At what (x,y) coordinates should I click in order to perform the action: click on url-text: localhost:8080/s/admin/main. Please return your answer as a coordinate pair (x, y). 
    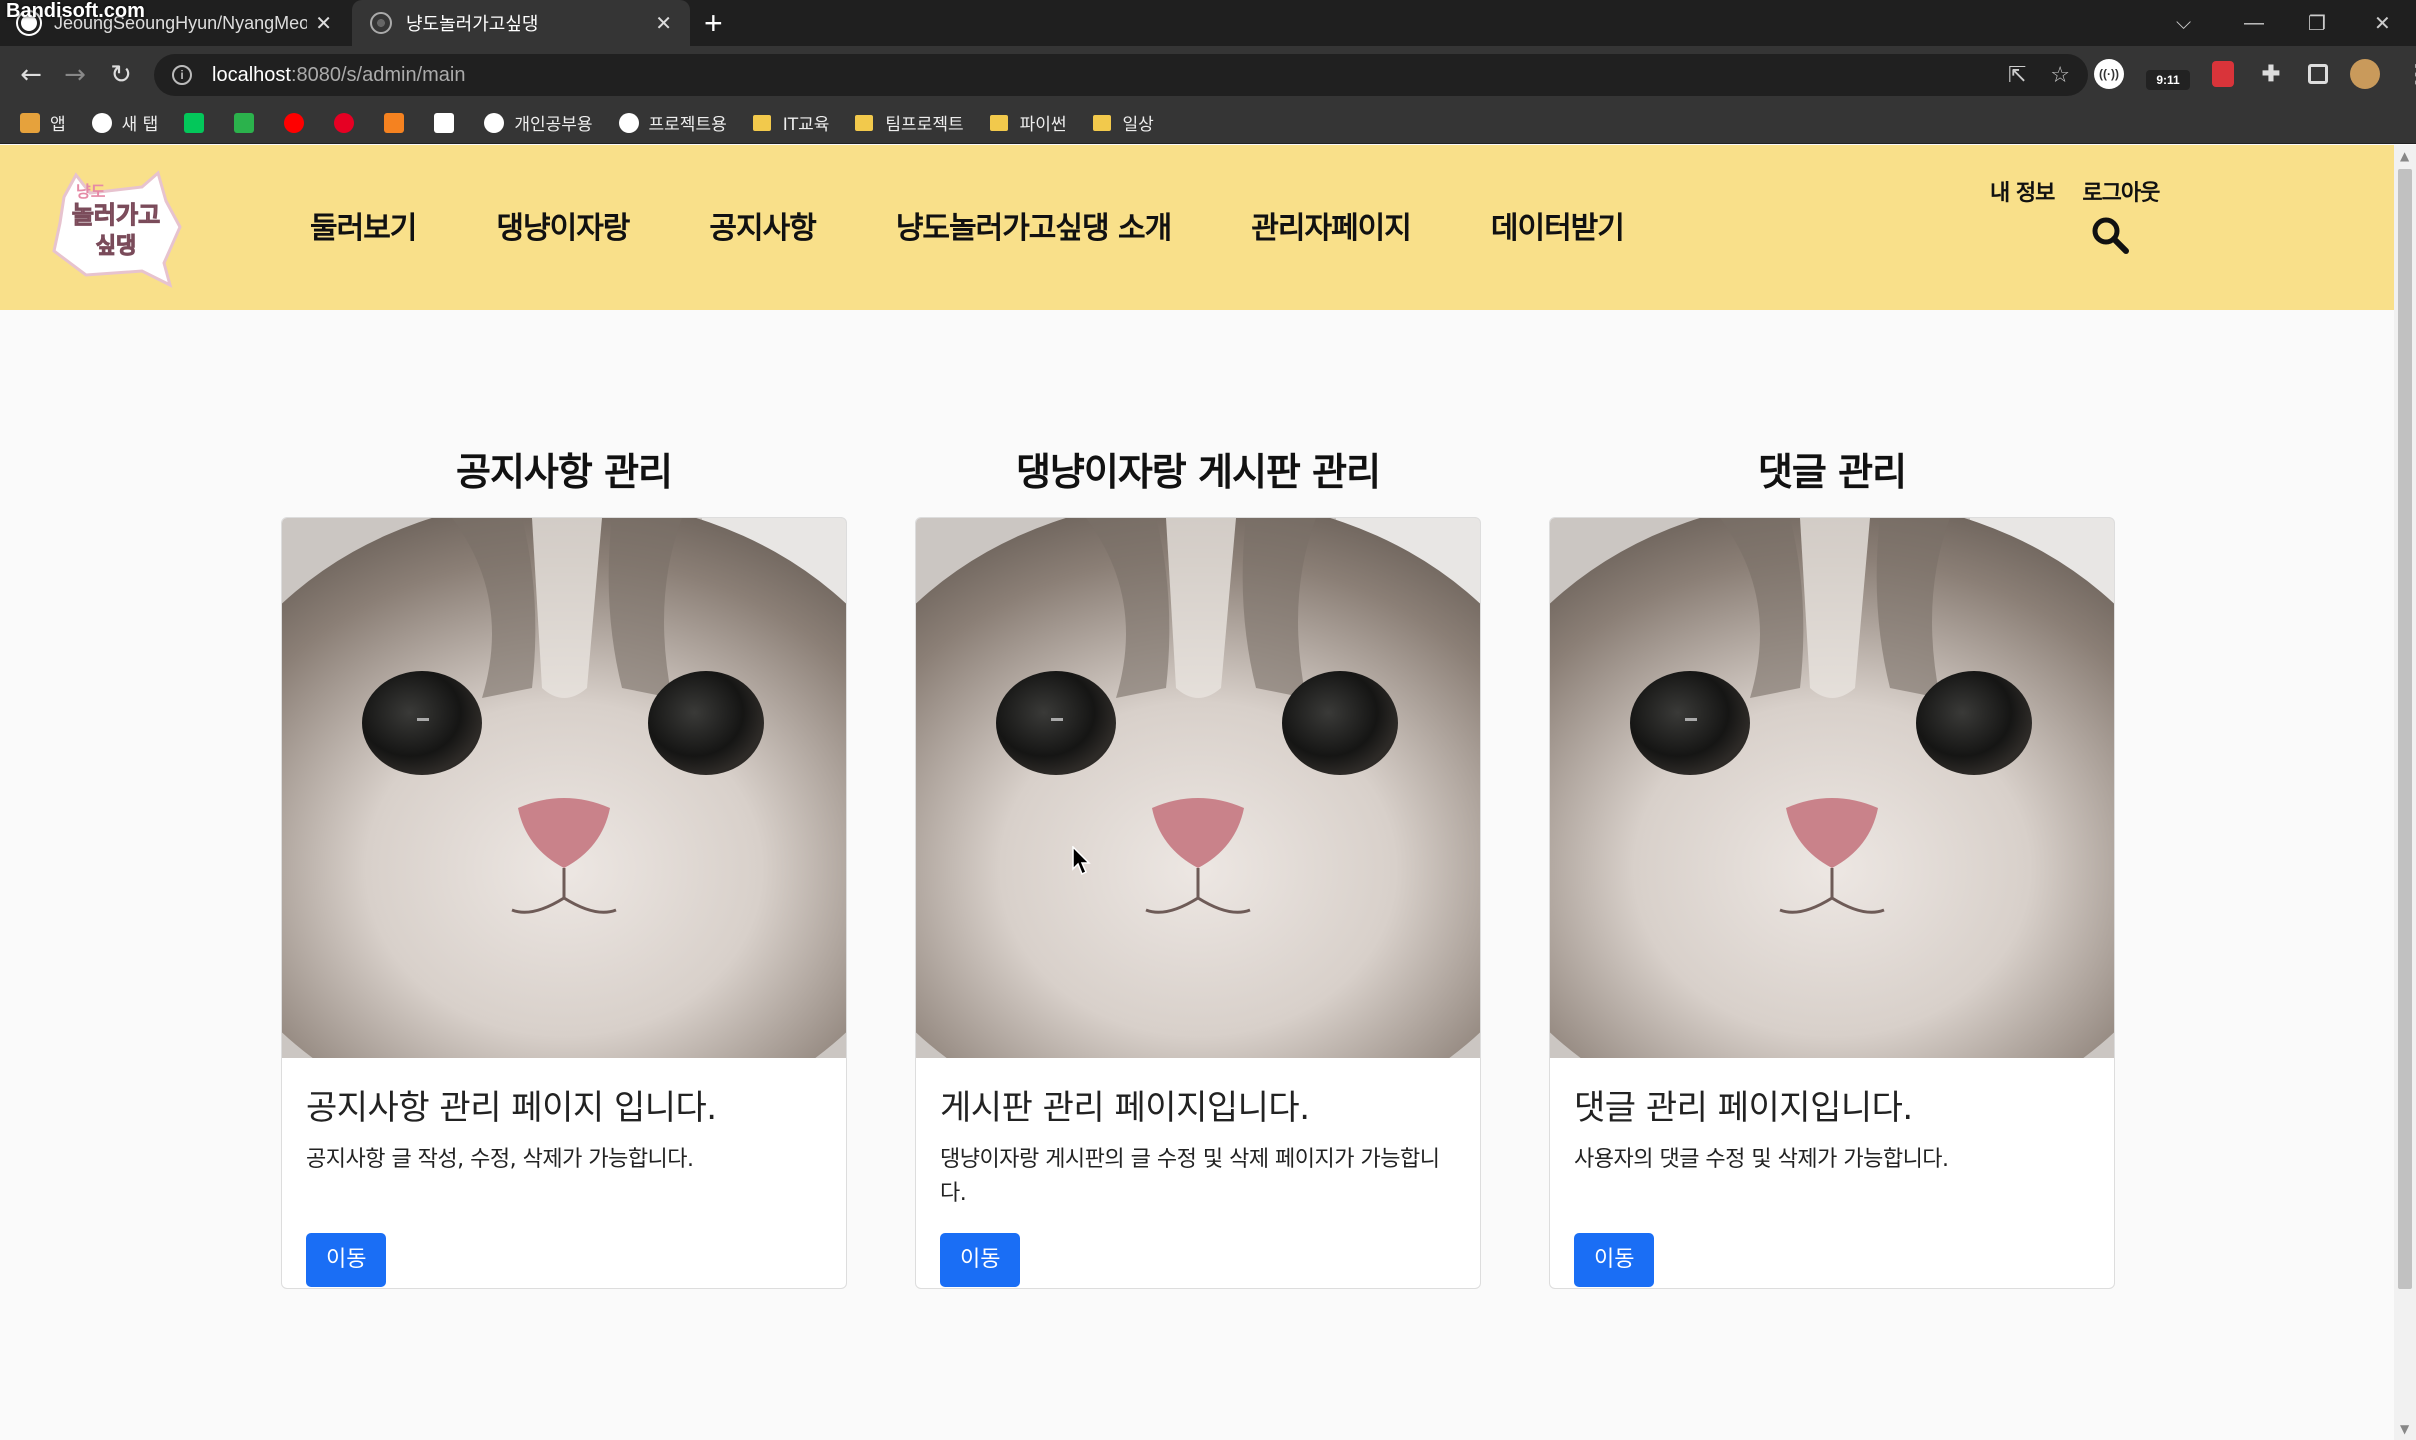
    Looking at the image, I should click on (338, 75).